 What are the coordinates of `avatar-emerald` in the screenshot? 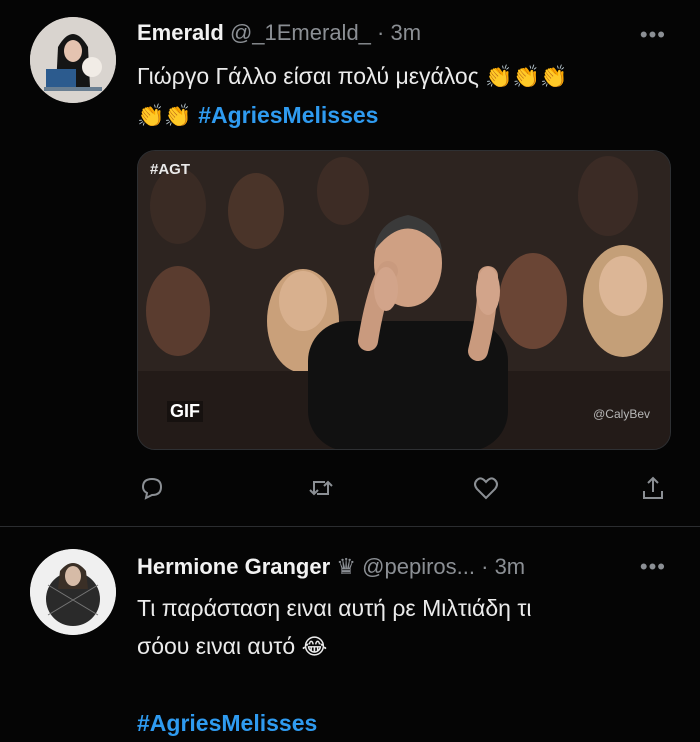 It's located at (73, 60).